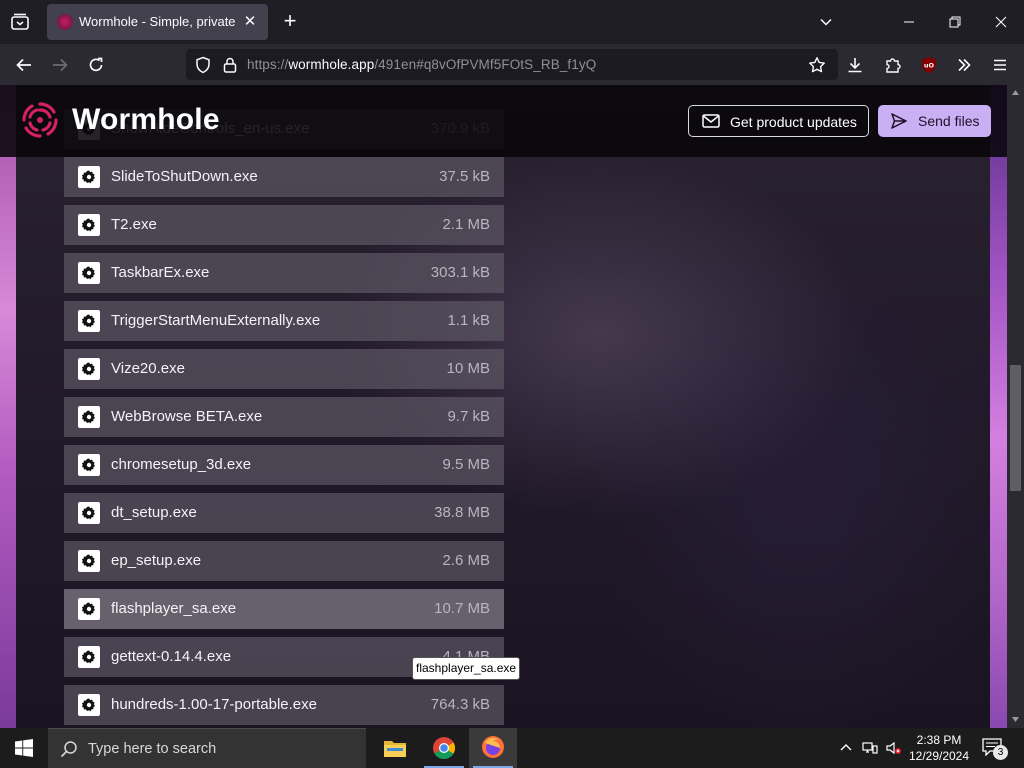  Describe the element at coordinates (207, 748) in the screenshot. I see `taskbar-search-box: Type here to search` at that location.